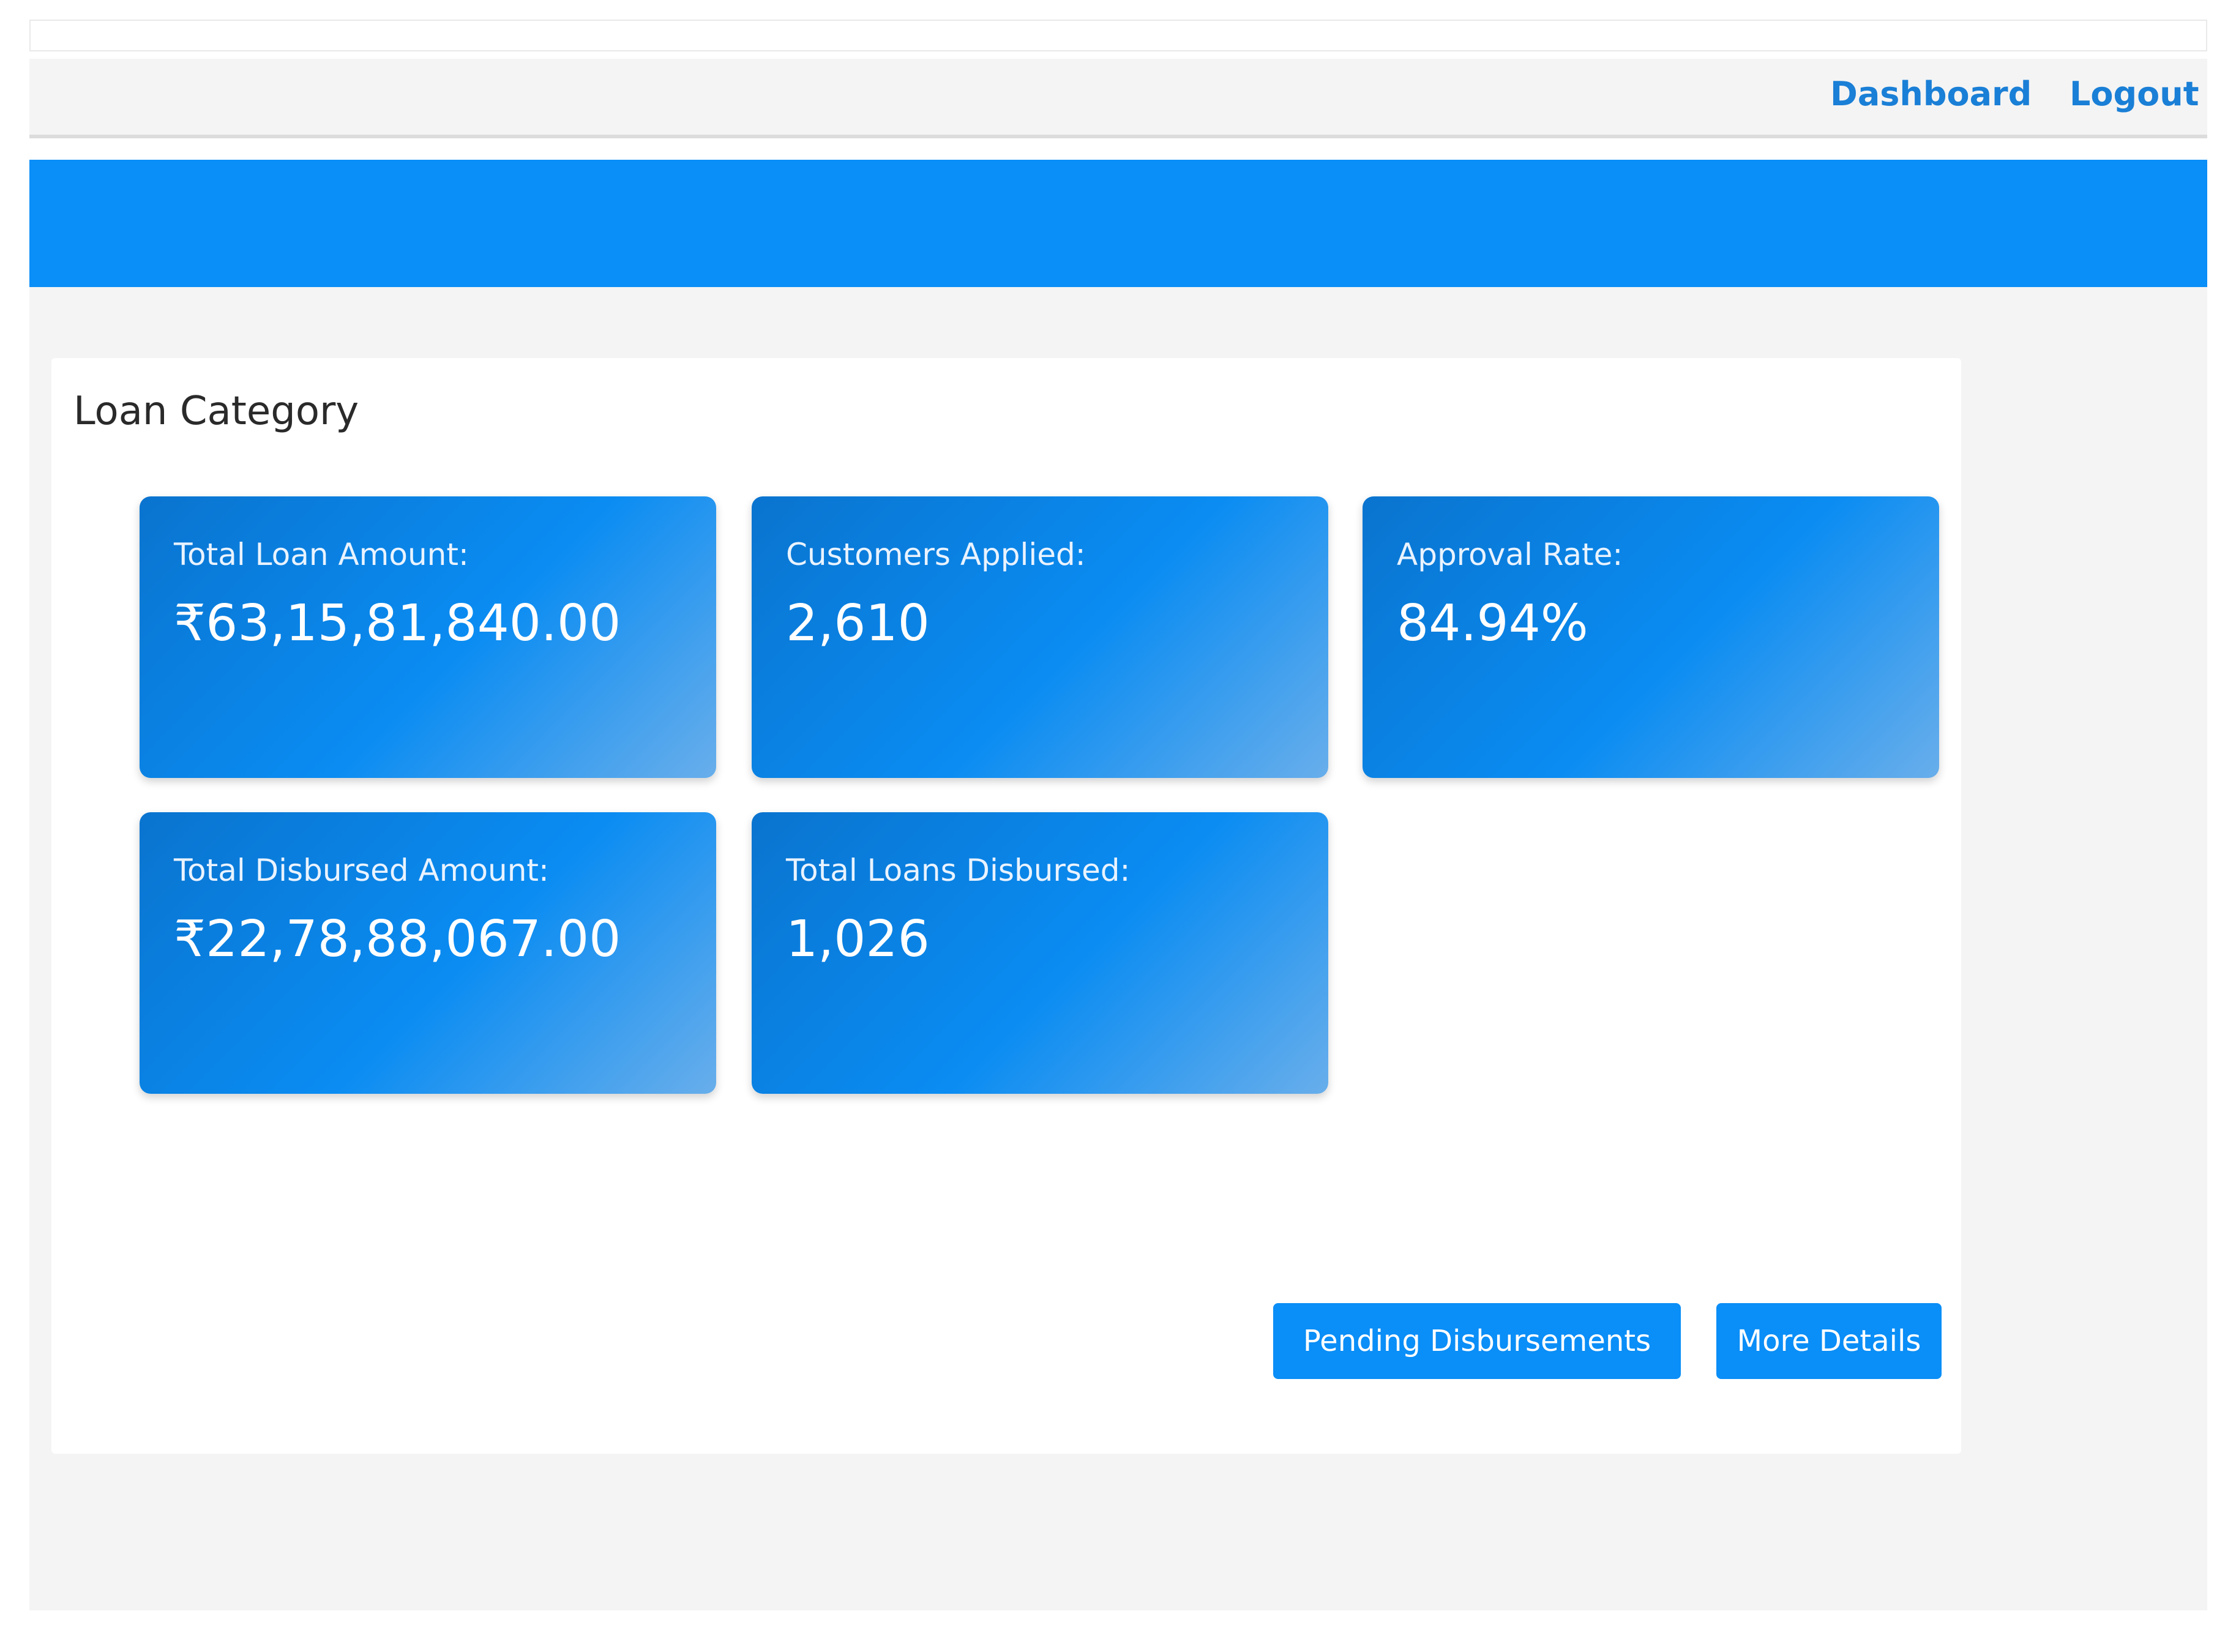 The image size is (2236, 1652). I want to click on more-details-button: More Details, so click(1829, 1341).